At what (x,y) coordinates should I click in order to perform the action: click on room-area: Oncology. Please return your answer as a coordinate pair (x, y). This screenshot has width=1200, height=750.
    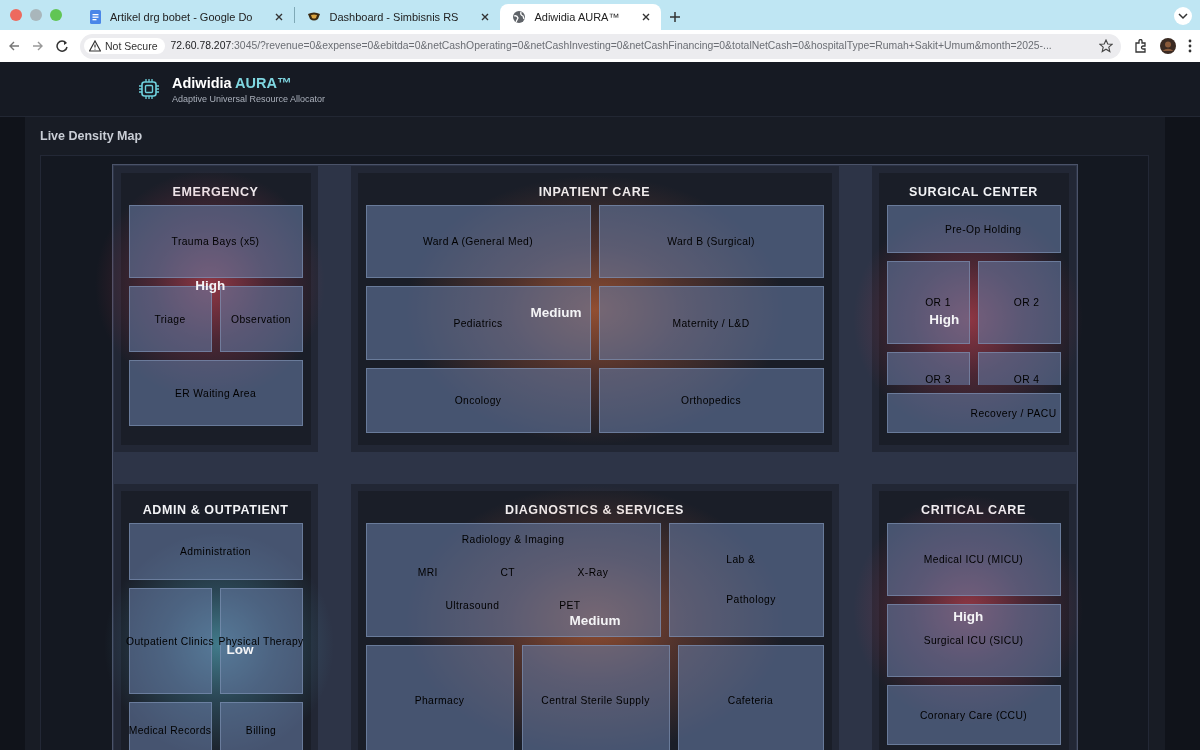
    Looking at the image, I should click on (478, 400).